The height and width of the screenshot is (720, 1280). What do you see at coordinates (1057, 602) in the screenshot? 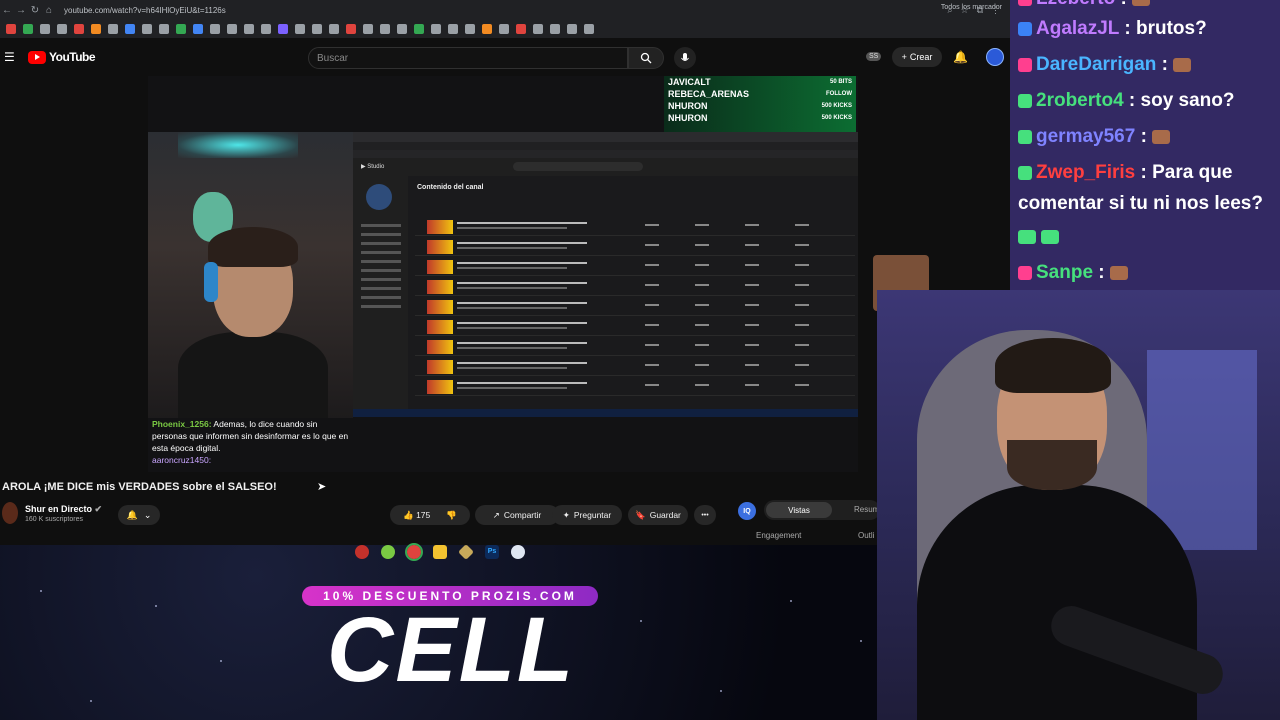
I see `person-body` at bounding box center [1057, 602].